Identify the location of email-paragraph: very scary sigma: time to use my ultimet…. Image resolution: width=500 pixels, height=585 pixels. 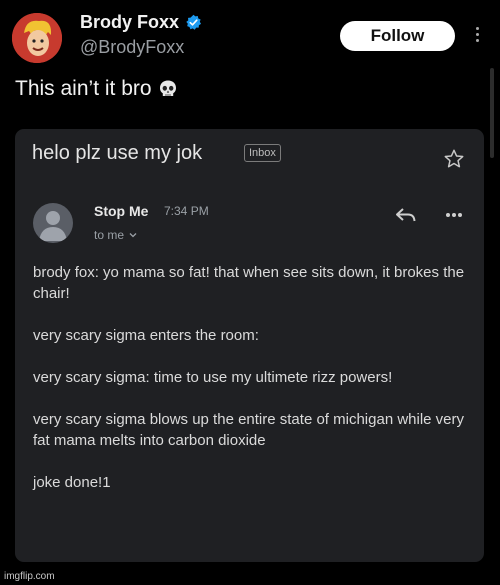
(213, 377).